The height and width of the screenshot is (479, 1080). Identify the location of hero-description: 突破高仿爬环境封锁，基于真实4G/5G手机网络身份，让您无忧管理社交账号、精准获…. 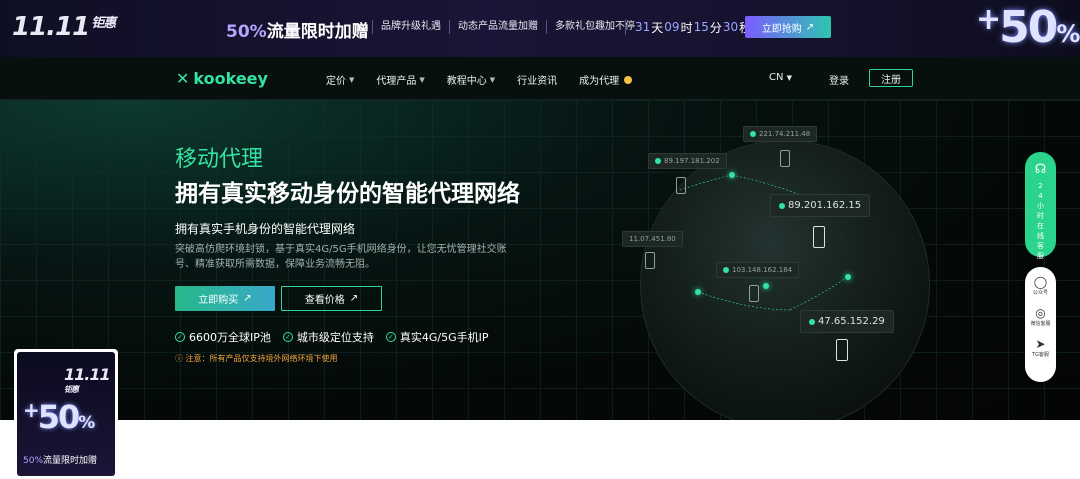
(341, 257).